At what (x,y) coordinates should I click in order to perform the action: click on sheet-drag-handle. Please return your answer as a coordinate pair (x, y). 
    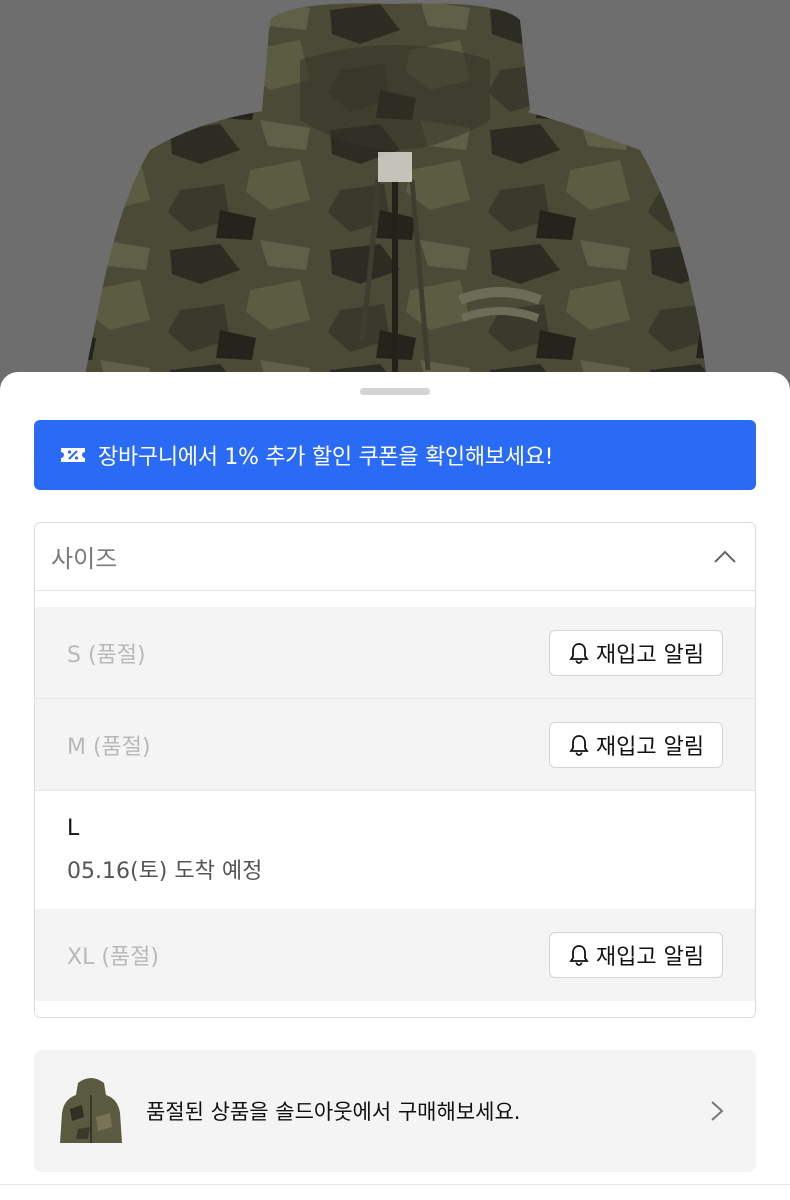
    Looking at the image, I should click on (395, 391).